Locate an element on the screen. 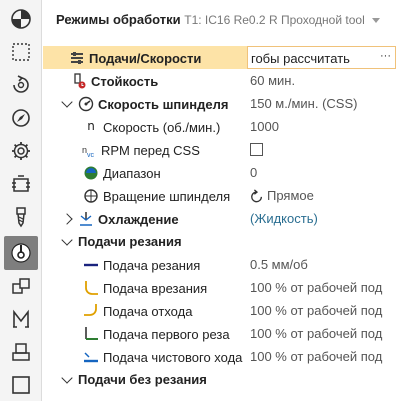  row-spindle-speed: Скорость шпинделя 150 м./мин. (CSS) is located at coordinates (219, 103).